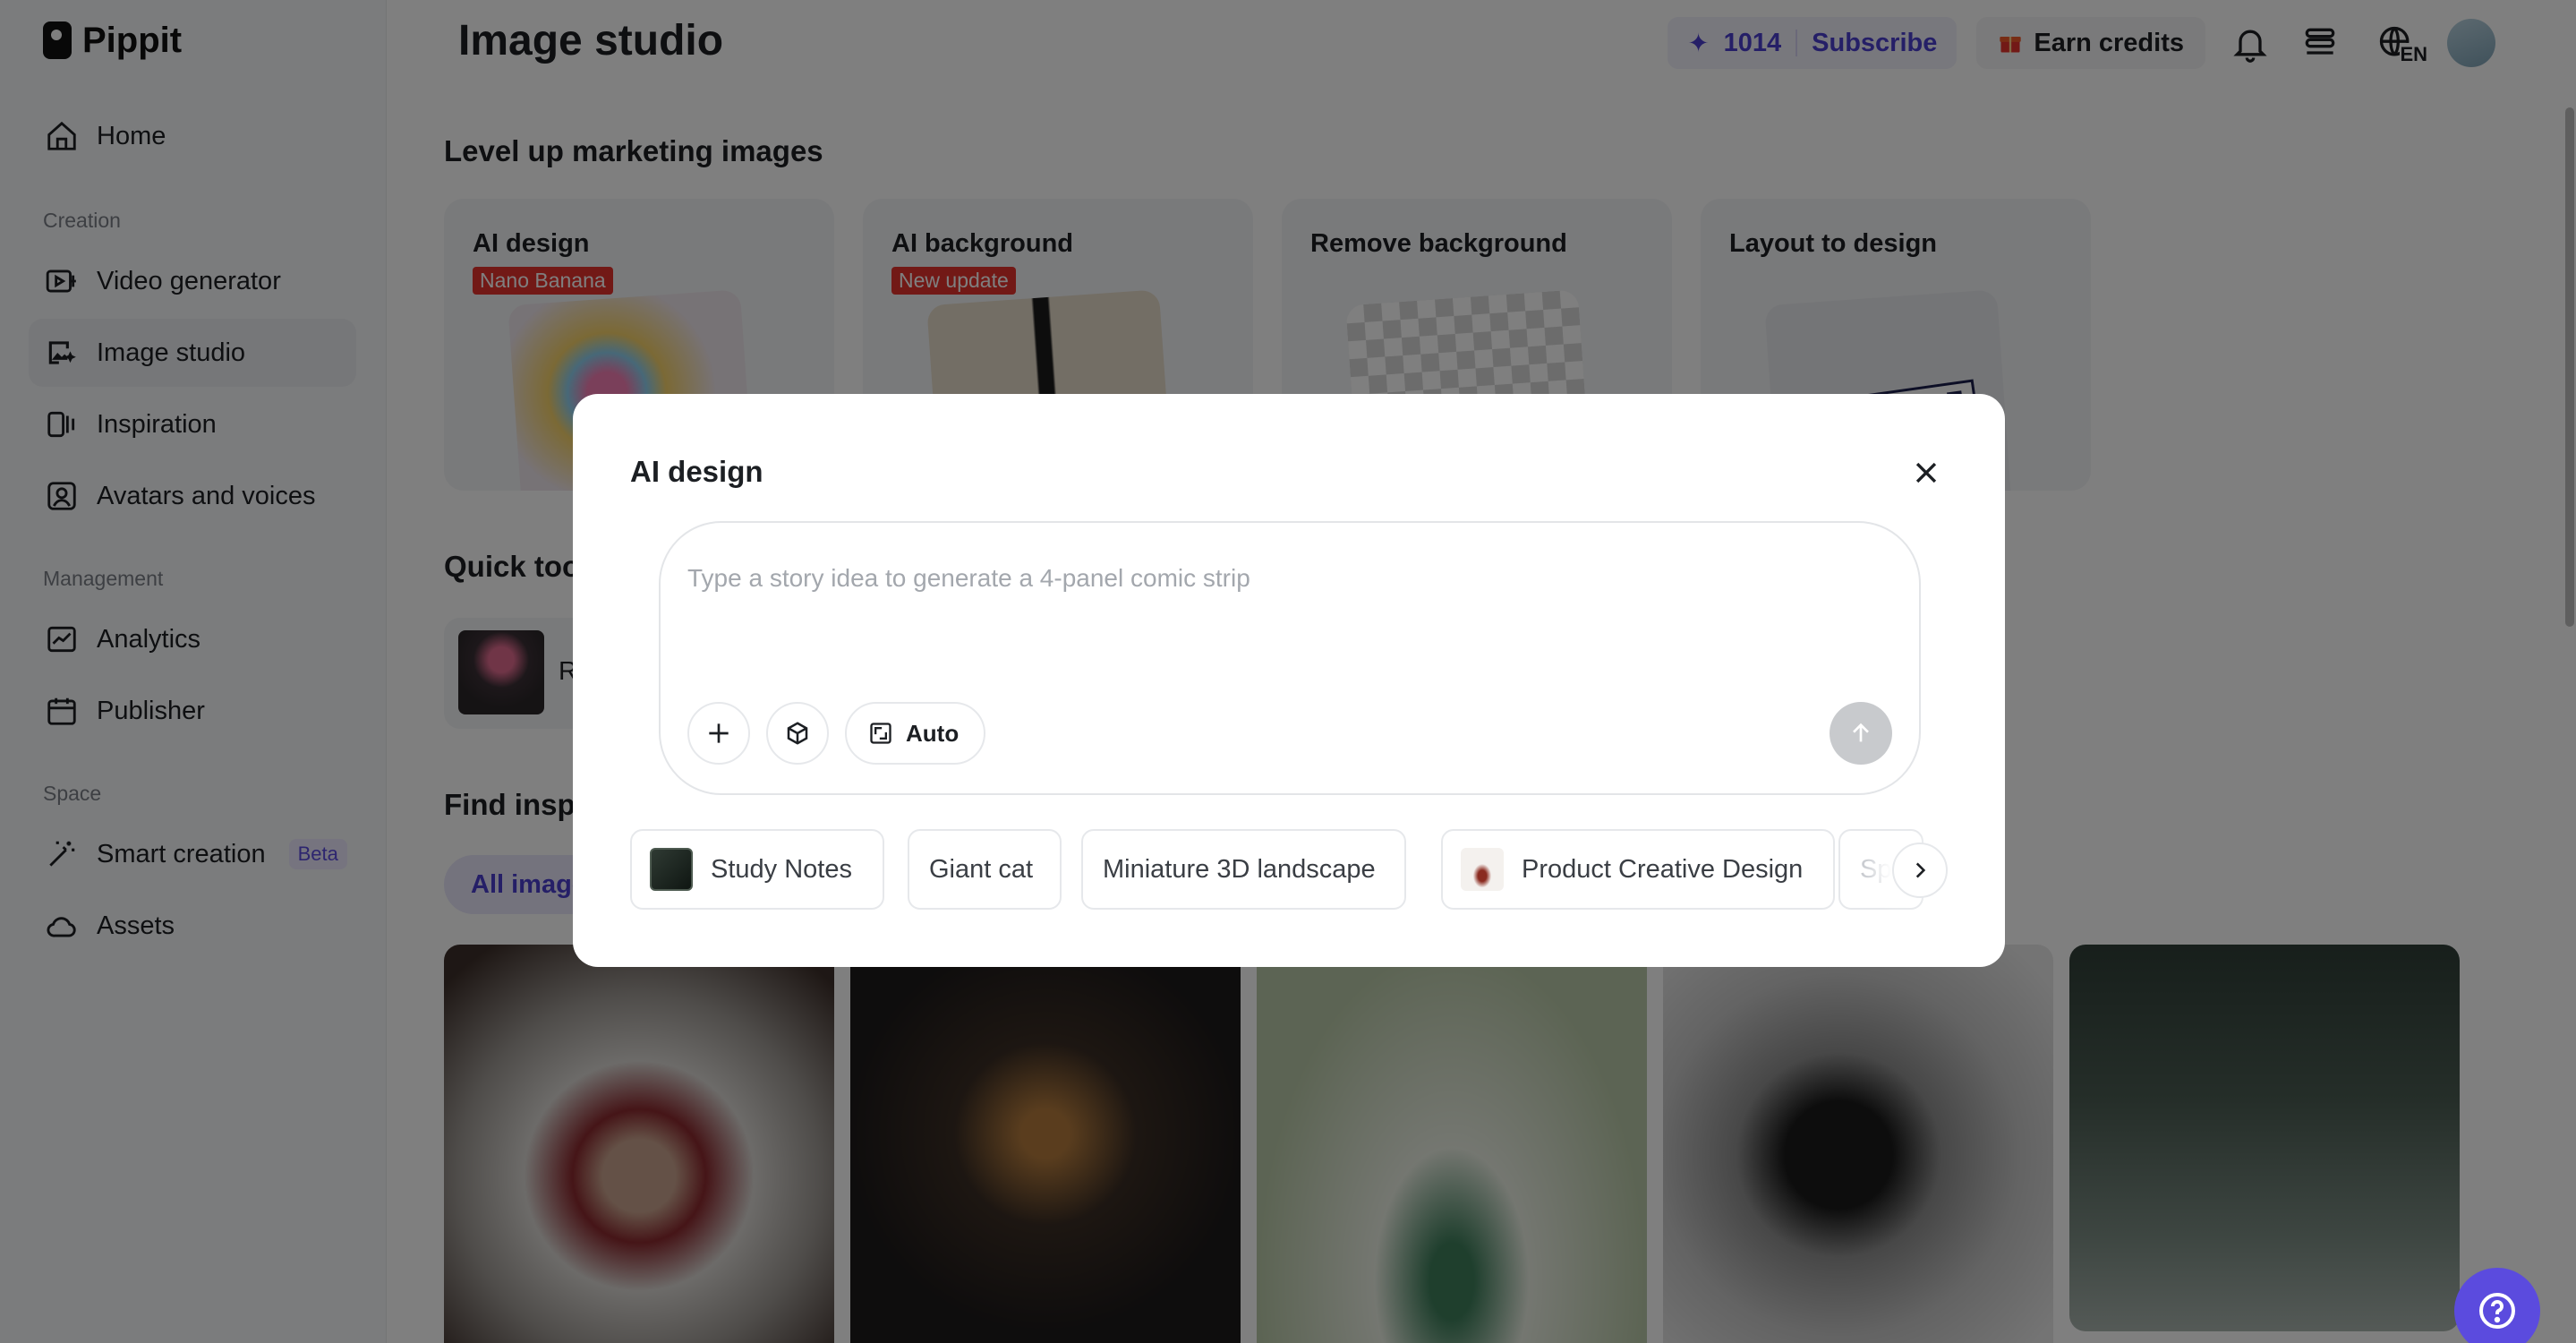  Describe the element at coordinates (981, 869) in the screenshot. I see `suggestion-label: Giant cat` at that location.